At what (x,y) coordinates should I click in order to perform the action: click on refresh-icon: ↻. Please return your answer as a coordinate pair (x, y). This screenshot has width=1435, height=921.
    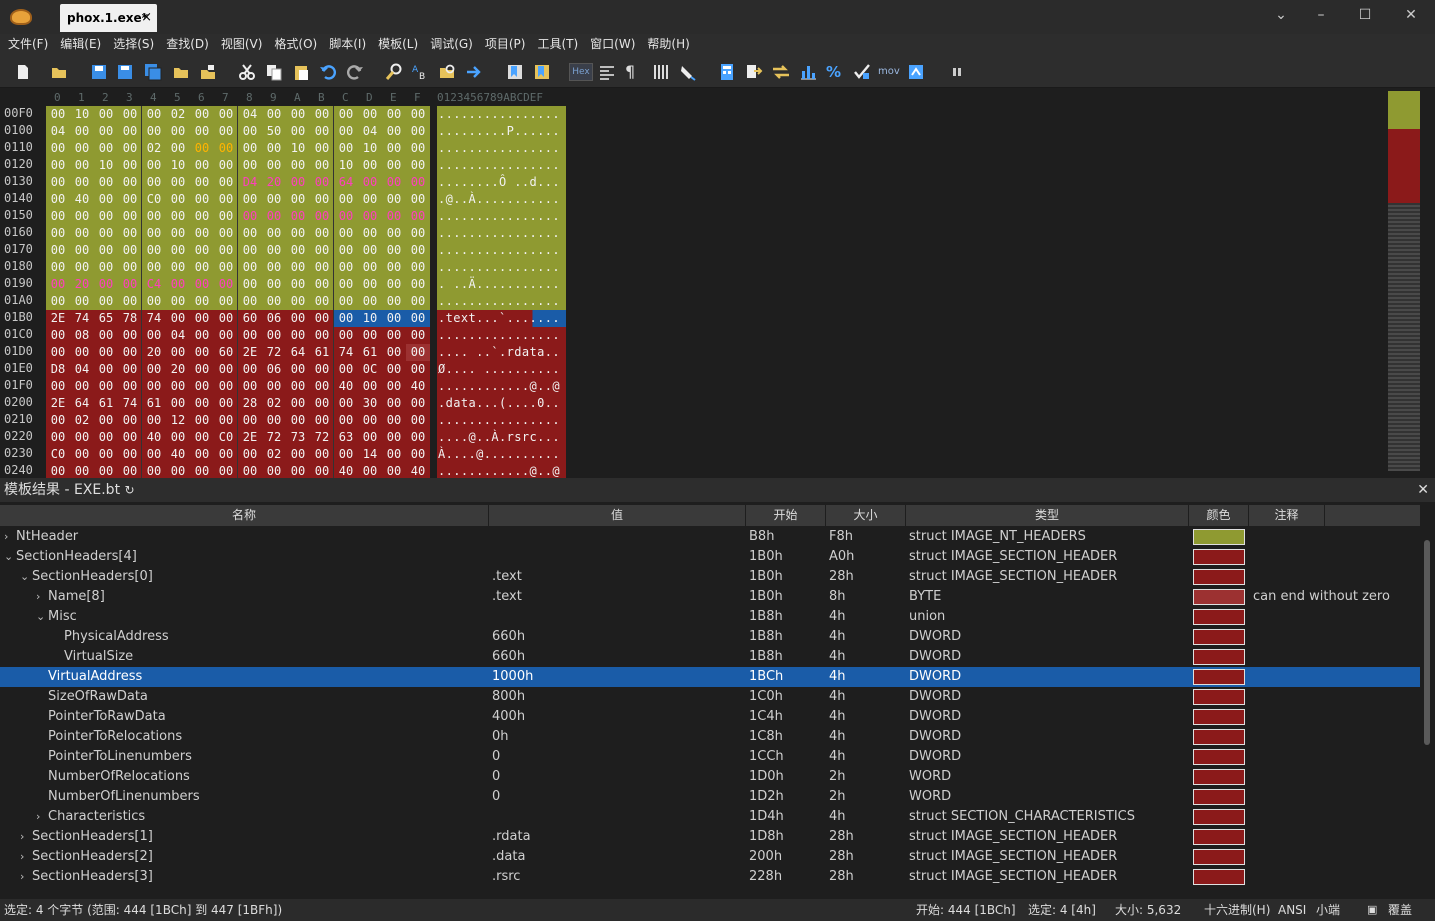
    Looking at the image, I should click on (130, 490).